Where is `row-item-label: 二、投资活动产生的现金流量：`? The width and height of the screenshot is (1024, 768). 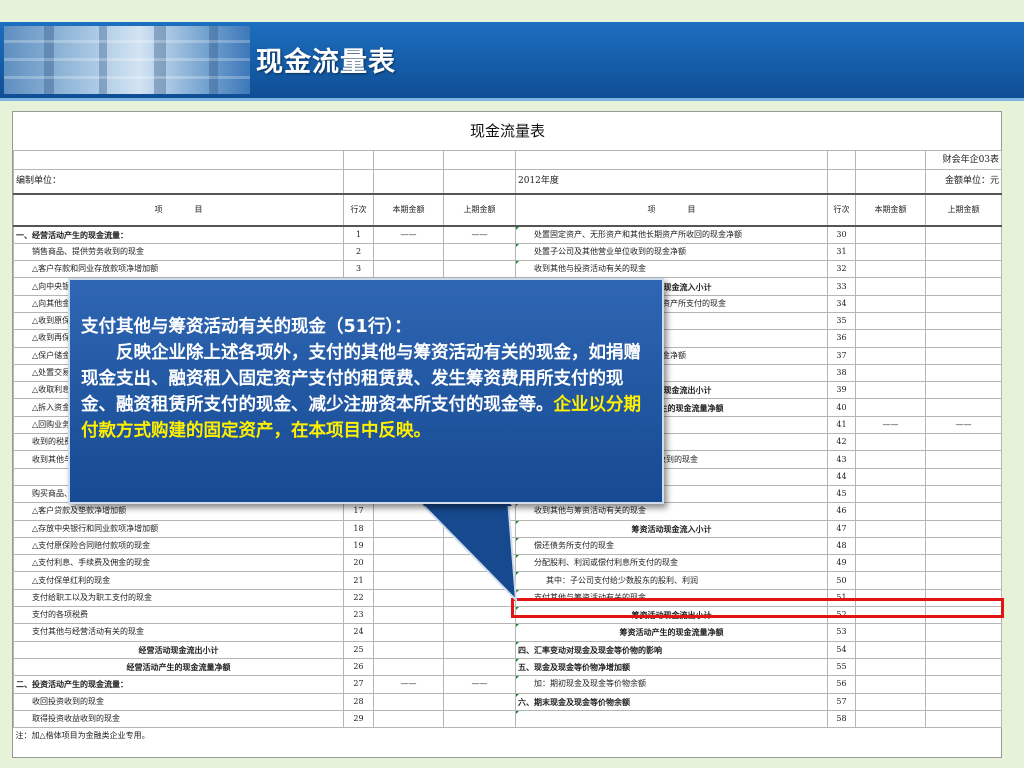 row-item-label: 二、投资活动产生的现金流量： is located at coordinates (178, 684).